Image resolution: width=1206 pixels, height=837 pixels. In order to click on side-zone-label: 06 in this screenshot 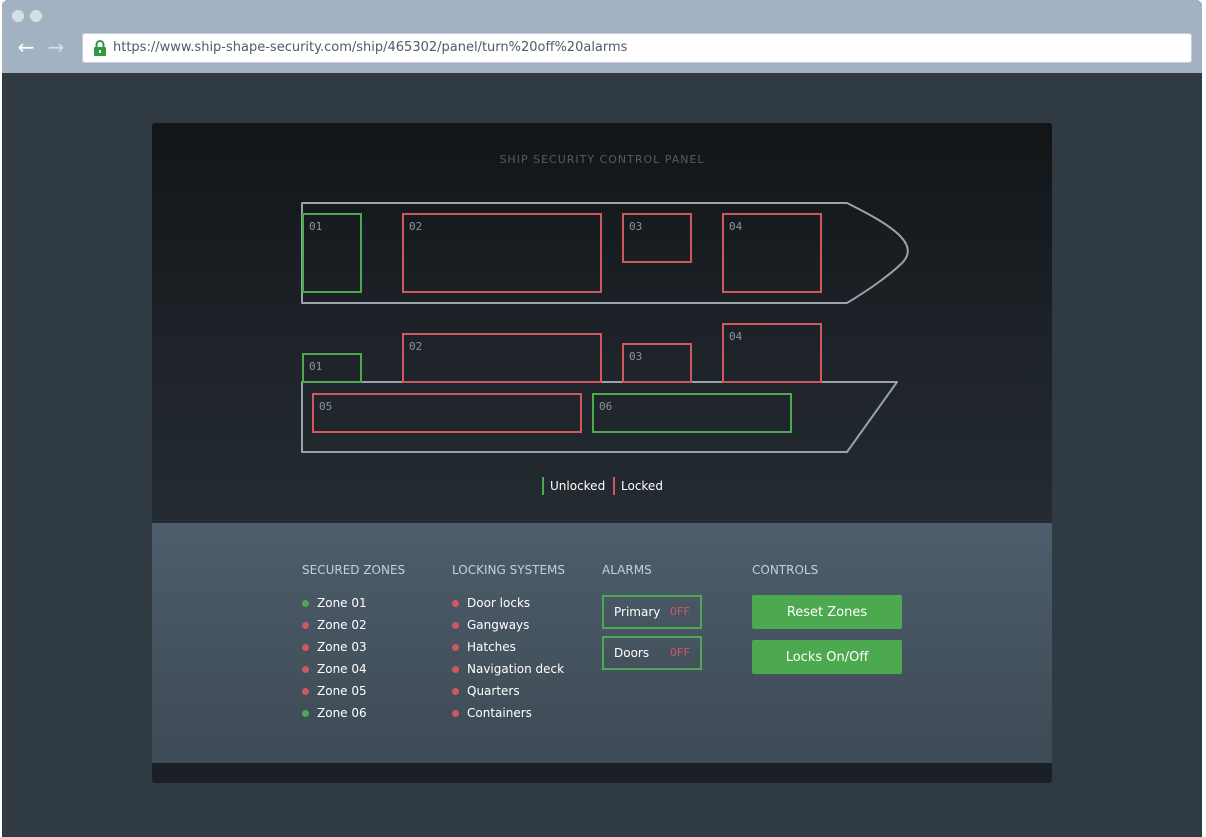, I will do `click(605, 406)`.